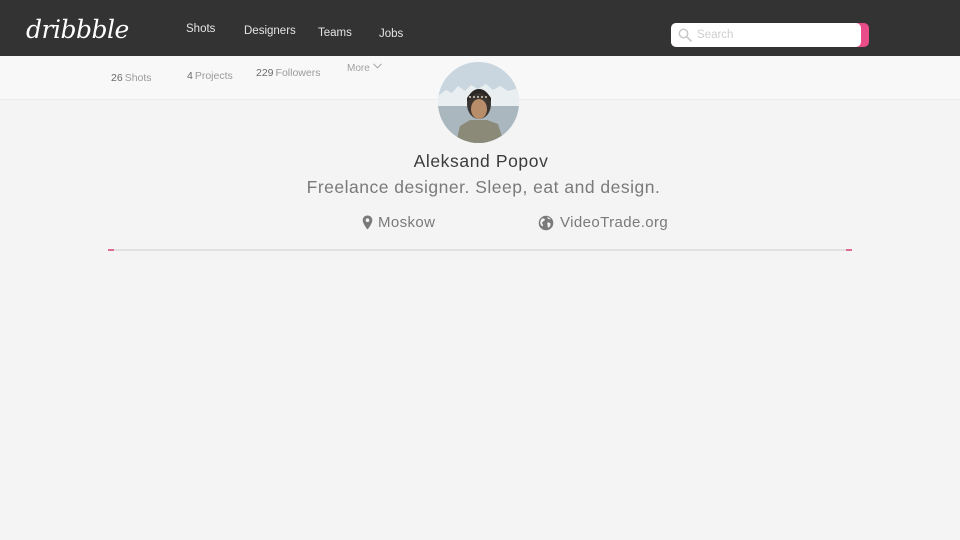 The width and height of the screenshot is (960, 540). What do you see at coordinates (546, 222) in the screenshot?
I see `globe-icon` at bounding box center [546, 222].